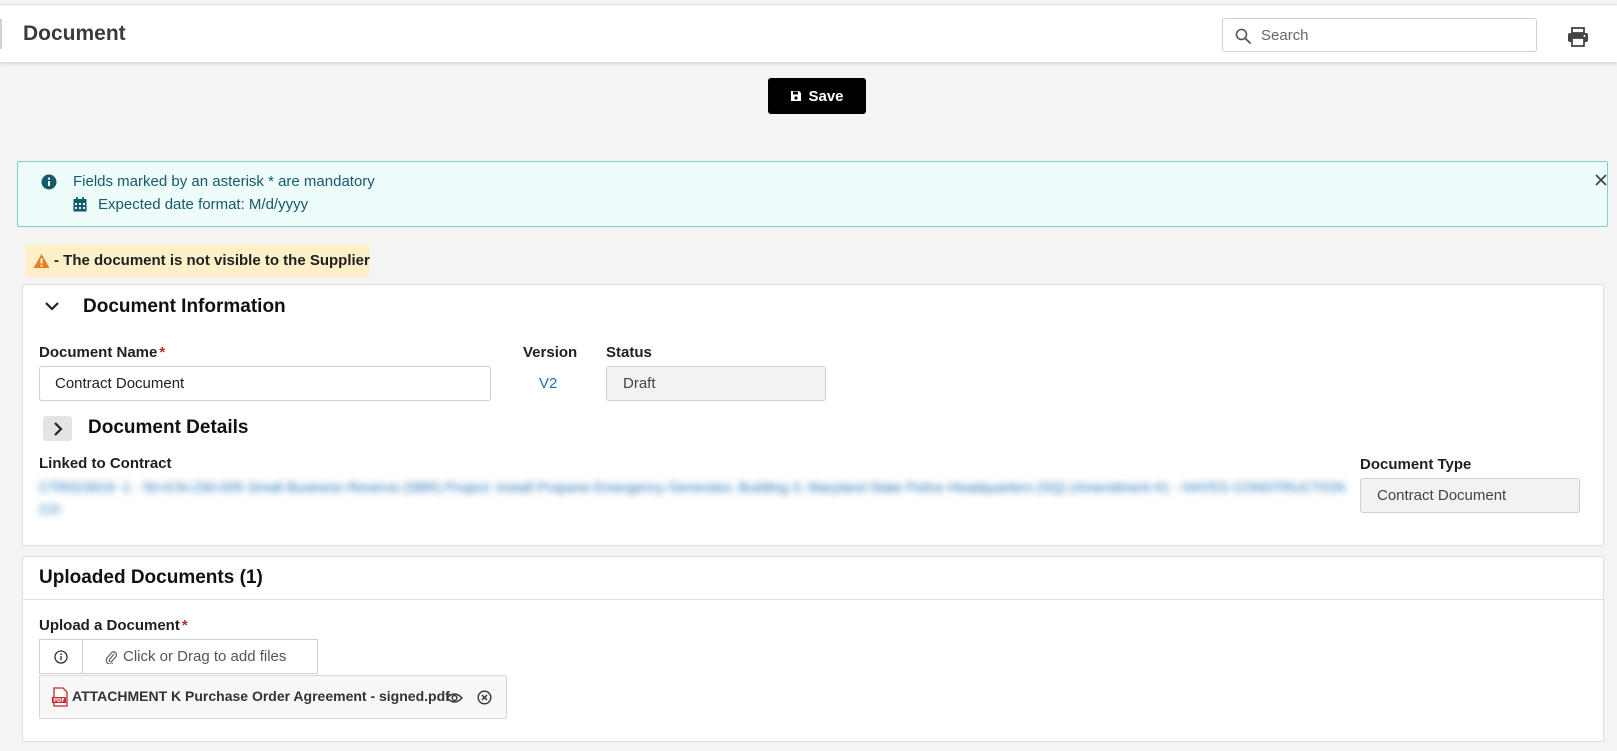 The width and height of the screenshot is (1617, 751). Describe the element at coordinates (796, 96) in the screenshot. I see `floppy-disk-icon` at that location.